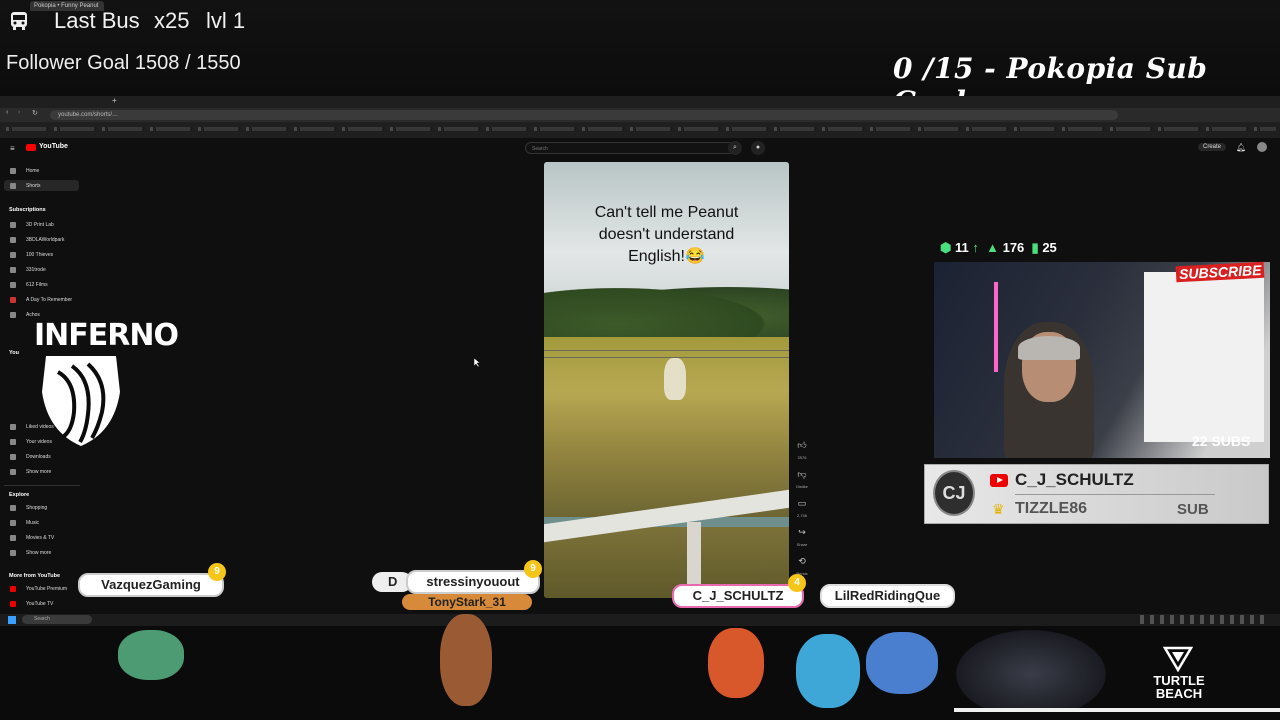 Image resolution: width=1280 pixels, height=720 pixels. Describe the element at coordinates (31, 147) in the screenshot. I see `youtube-logo-icon` at that location.